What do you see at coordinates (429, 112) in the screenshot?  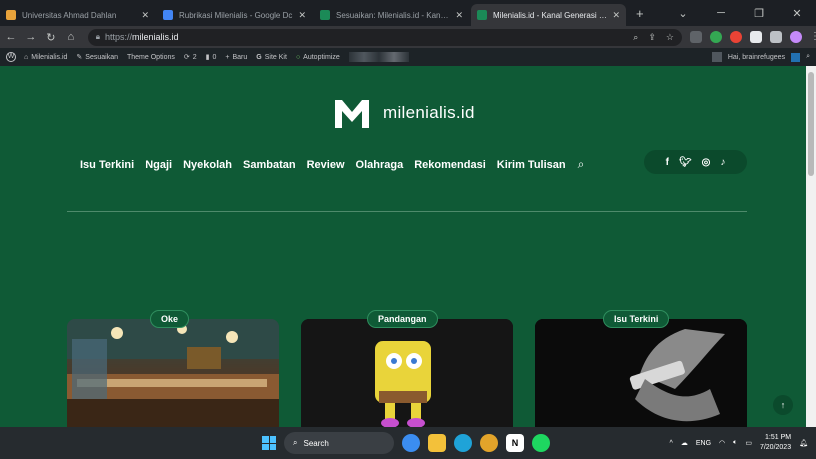 I see `site-wordmark: milenialis.id` at bounding box center [429, 112].